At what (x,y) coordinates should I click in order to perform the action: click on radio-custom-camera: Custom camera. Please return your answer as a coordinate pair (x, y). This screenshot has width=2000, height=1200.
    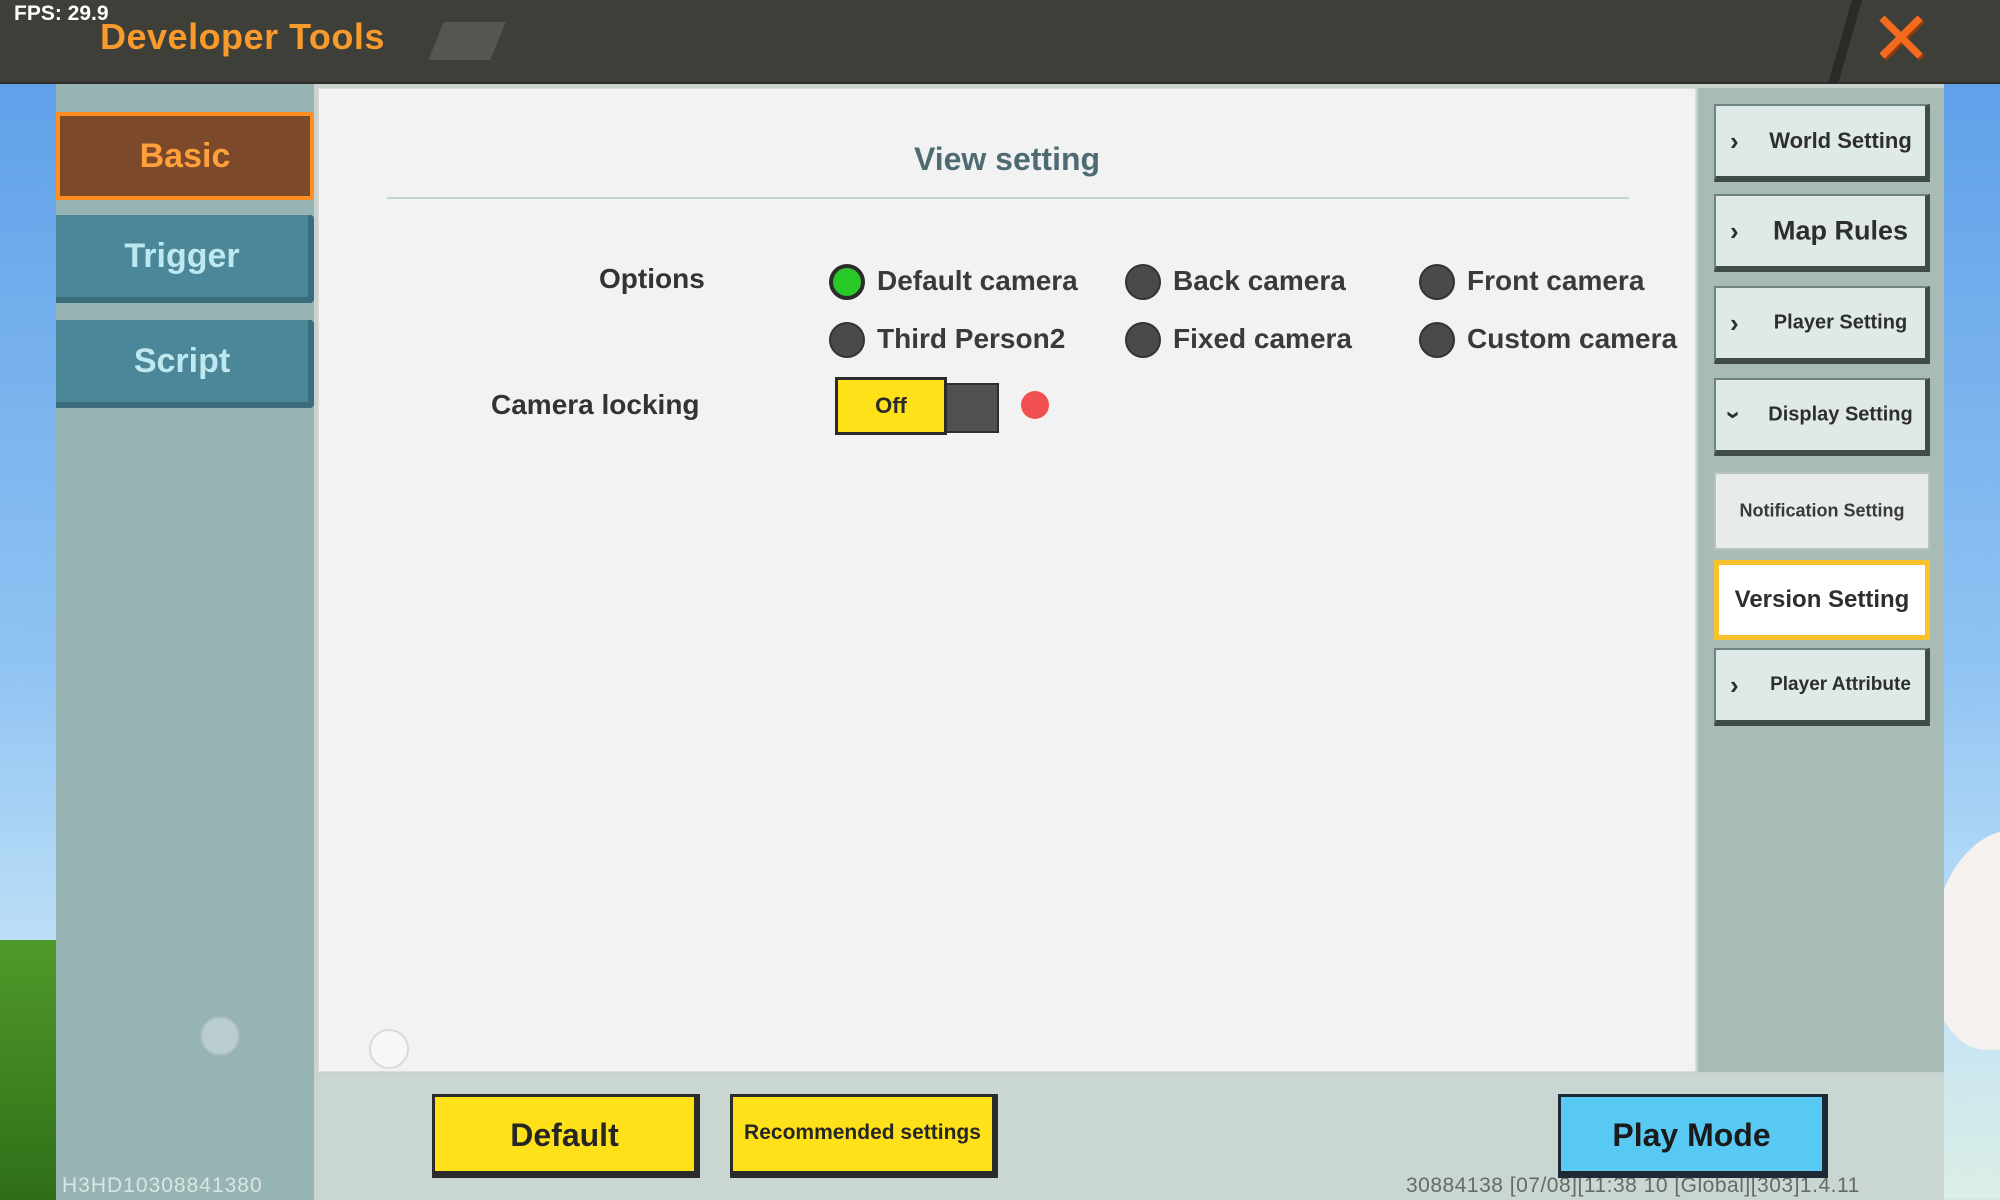
    Looking at the image, I should click on (1549, 339).